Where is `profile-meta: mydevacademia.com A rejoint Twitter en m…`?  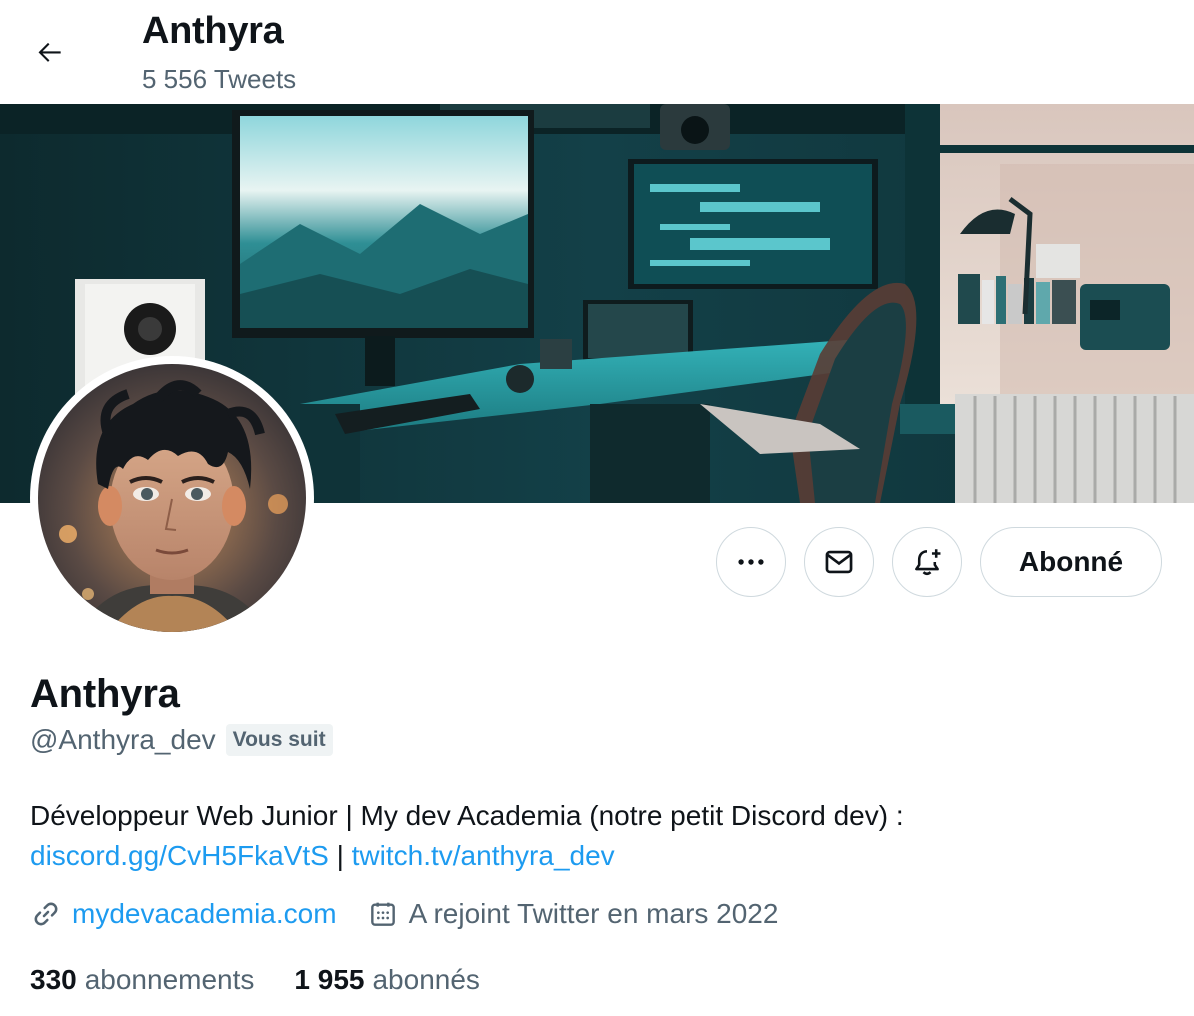 profile-meta: mydevacademia.com A rejoint Twitter en m… is located at coordinates (404, 914).